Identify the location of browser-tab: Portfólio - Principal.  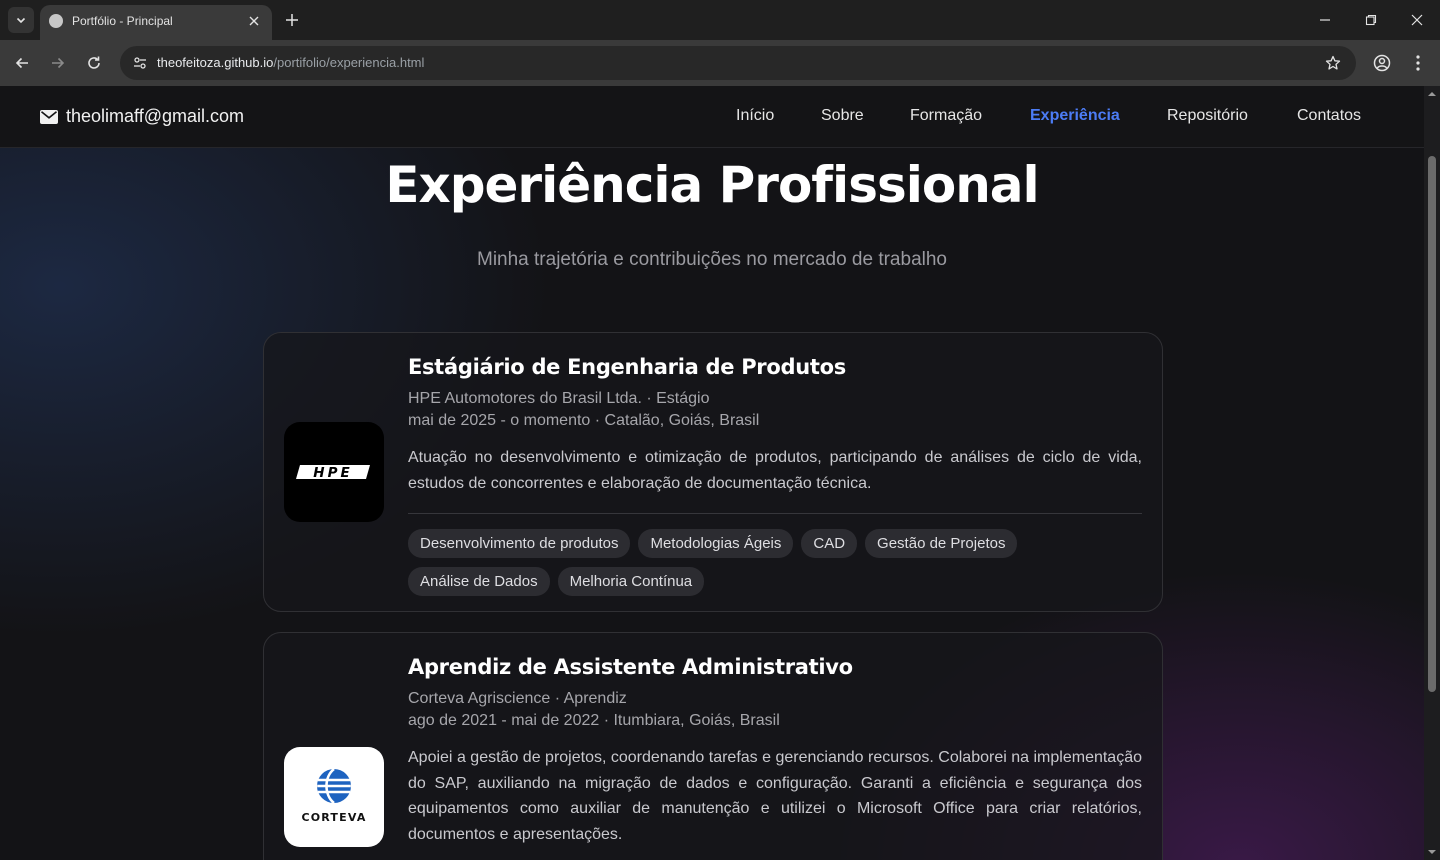
(156, 22).